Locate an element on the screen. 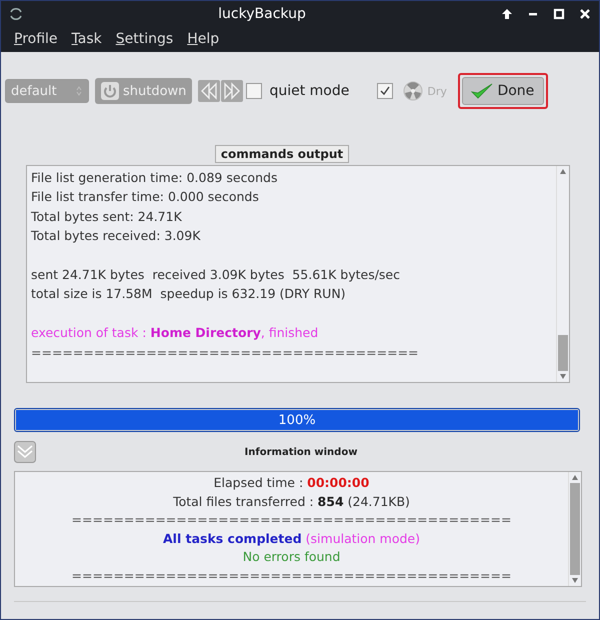 The width and height of the screenshot is (600, 620). menu-item: Profile is located at coordinates (36, 39).